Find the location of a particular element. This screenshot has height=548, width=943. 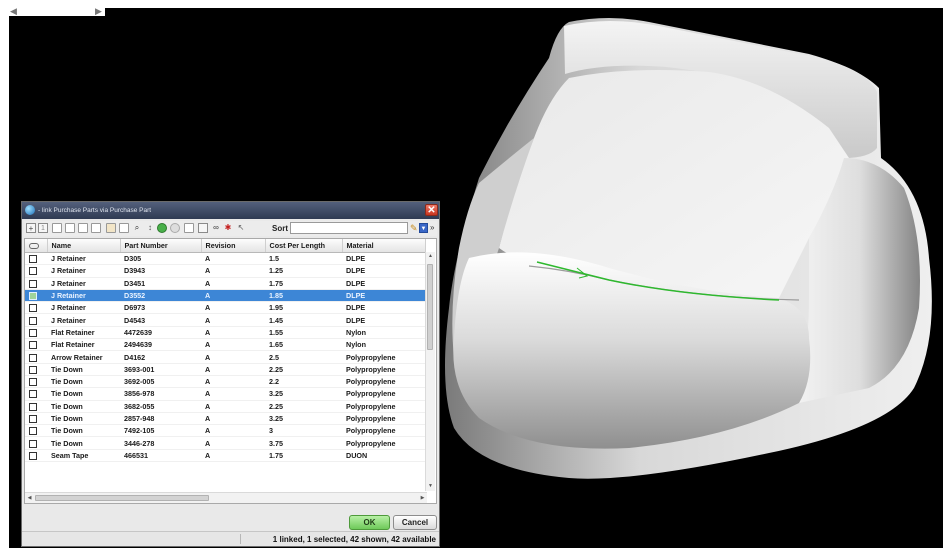

filter-icon: ↕ is located at coordinates (150, 228).